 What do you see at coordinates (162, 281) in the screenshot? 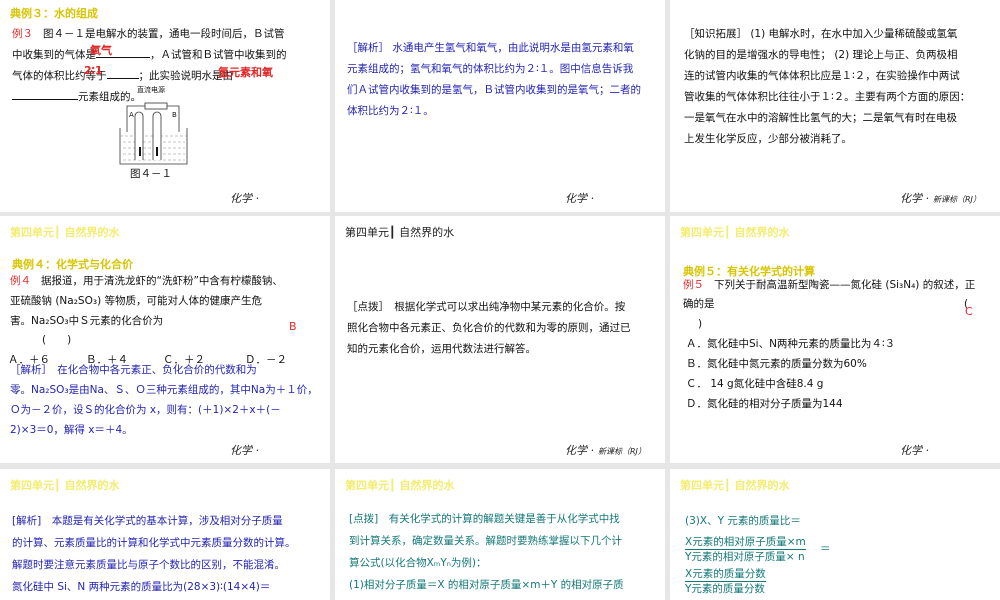
I see `question-text: 据报道，用于清洗龙虾的“洗虾粉”中含有柠檬酸钠、` at bounding box center [162, 281].